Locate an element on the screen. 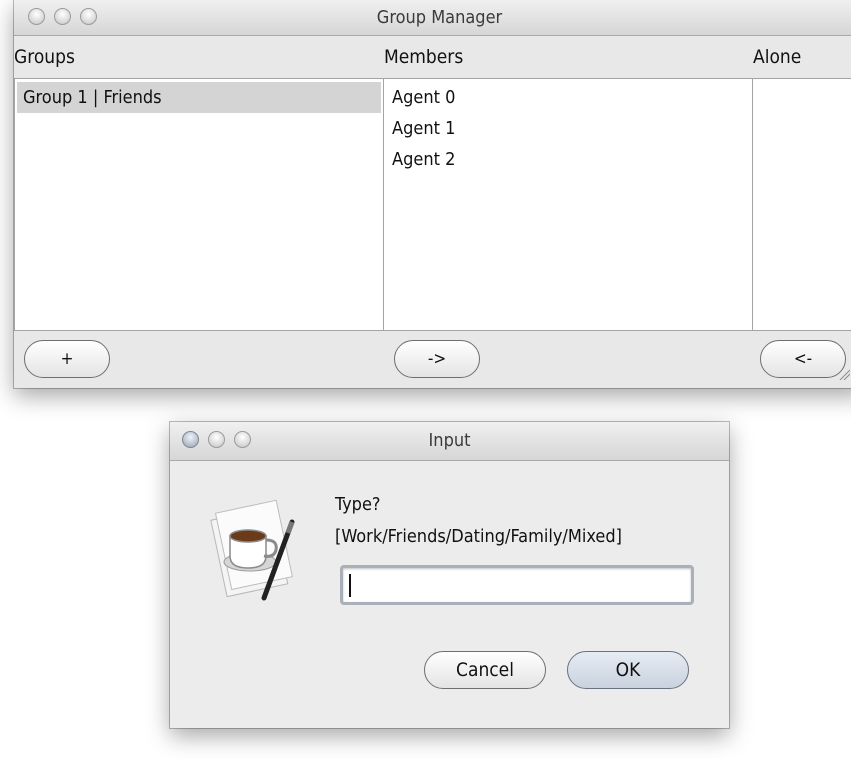 The image size is (851, 759). list-item: Agent 0 is located at coordinates (568, 97).